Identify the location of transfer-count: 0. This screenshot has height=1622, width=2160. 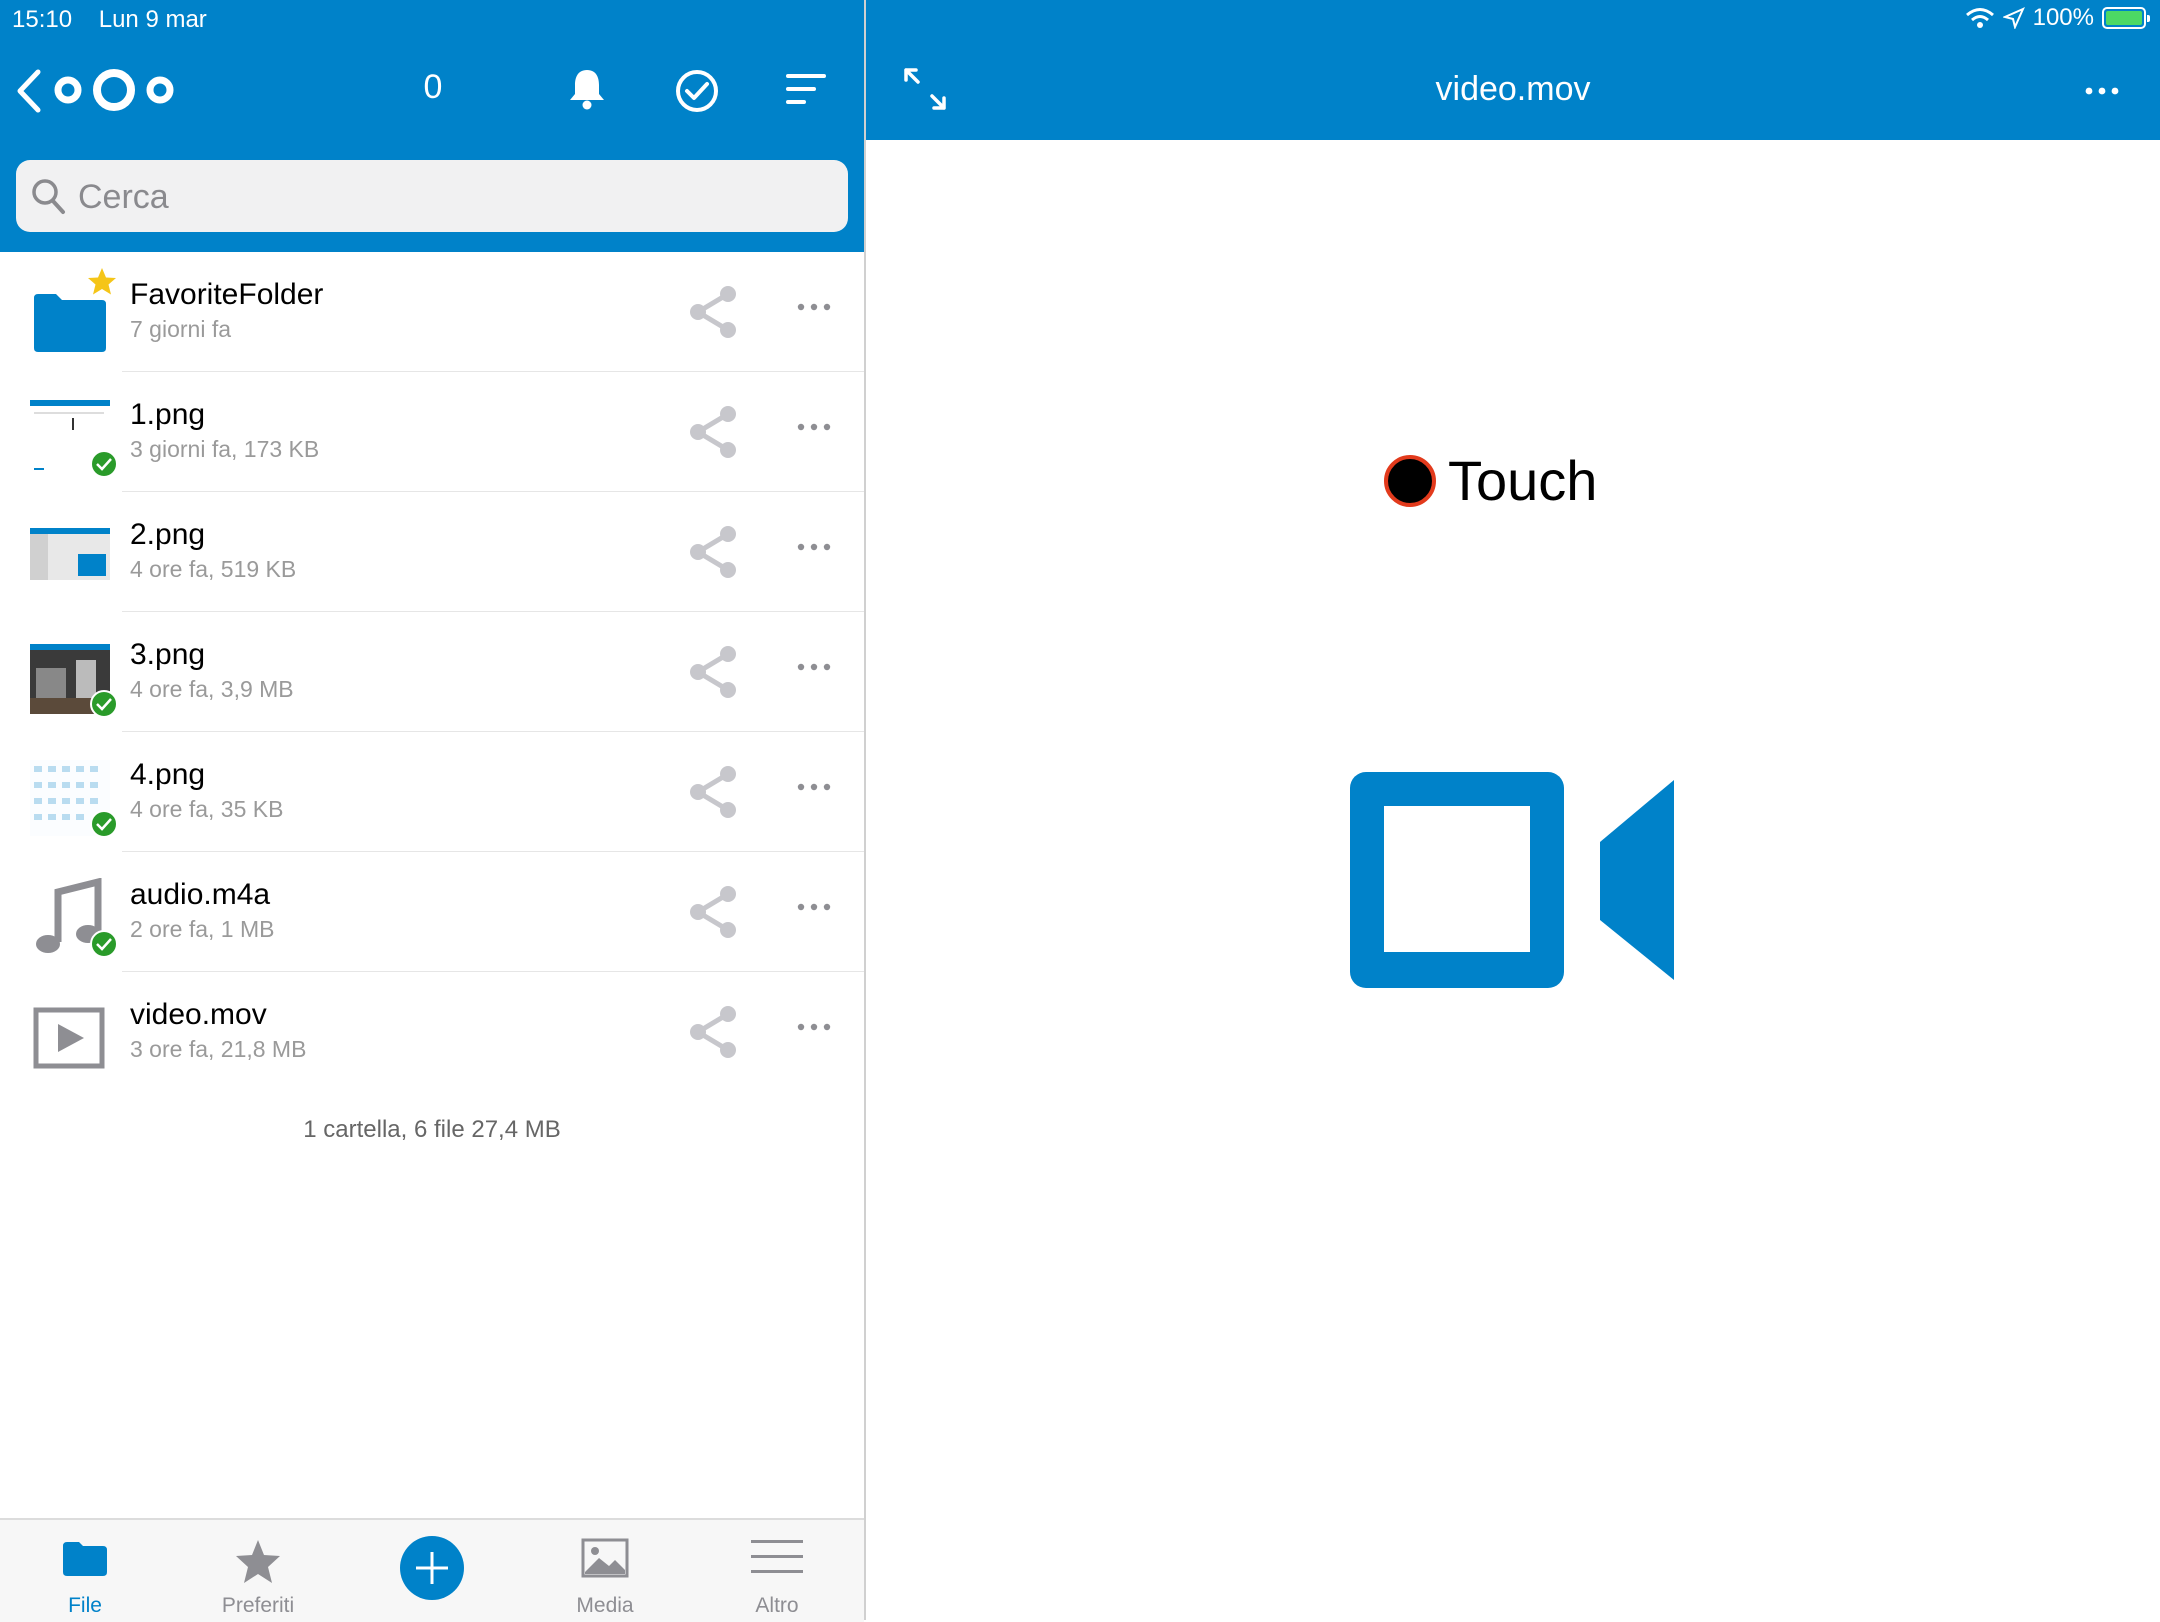
(433, 87).